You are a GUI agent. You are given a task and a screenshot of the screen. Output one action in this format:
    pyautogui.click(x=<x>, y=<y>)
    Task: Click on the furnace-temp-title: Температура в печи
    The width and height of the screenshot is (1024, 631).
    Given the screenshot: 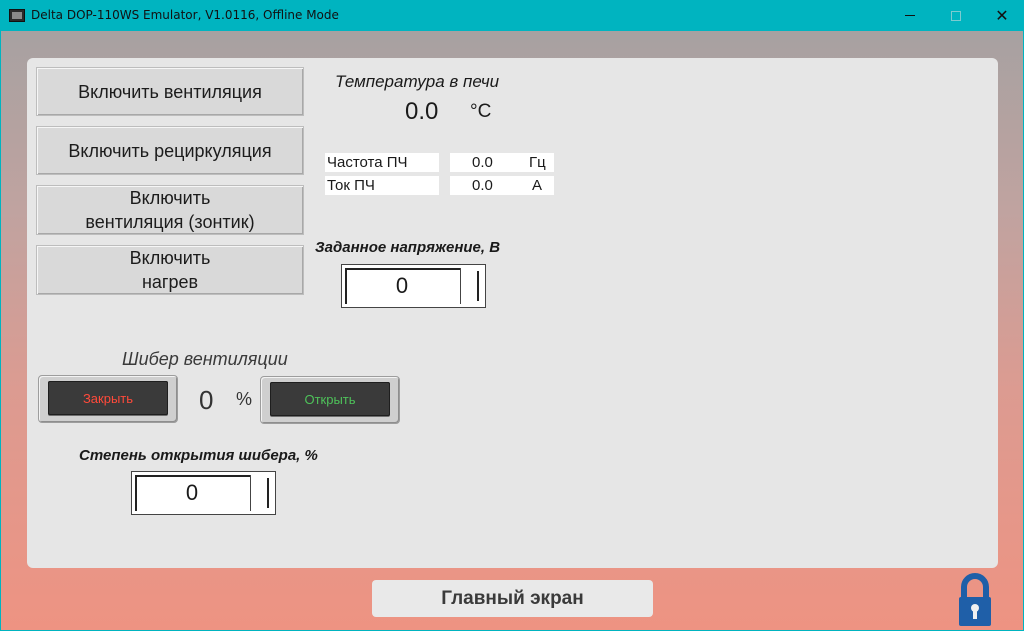 What is the action you would take?
    pyautogui.click(x=417, y=81)
    